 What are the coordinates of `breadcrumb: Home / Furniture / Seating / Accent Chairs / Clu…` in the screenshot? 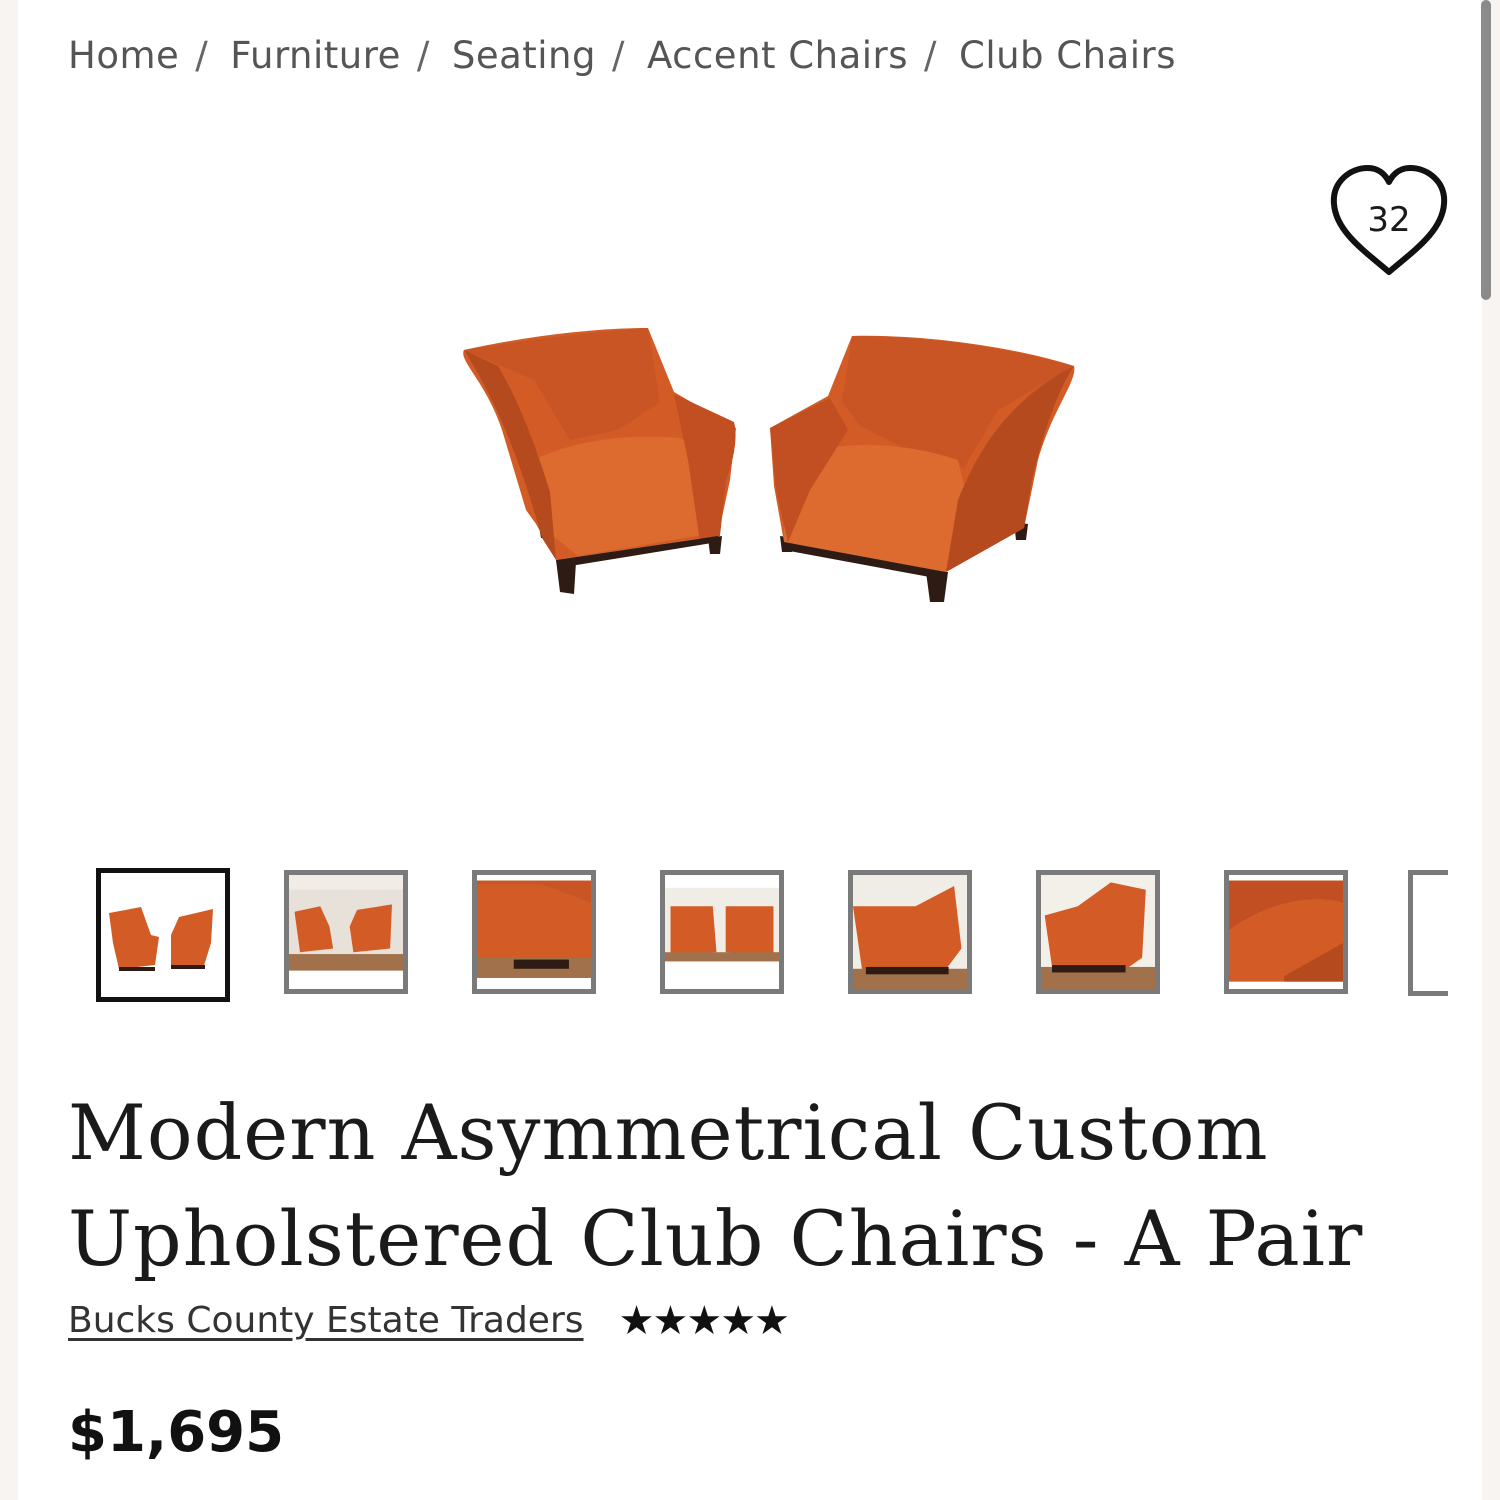 It's located at (622, 55).